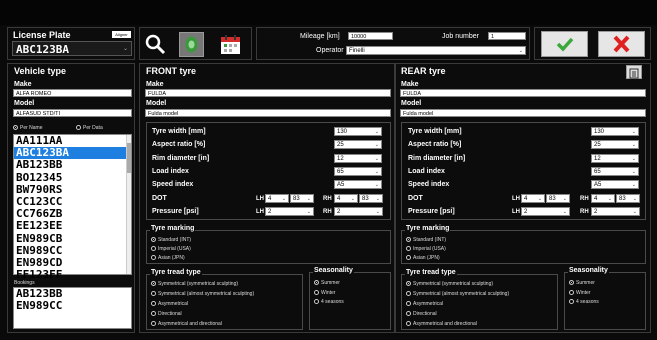 Image resolution: width=657 pixels, height=340 pixels. I want to click on rear-tread-radio: Symmetrical (symmetrical sculpting), so click(449, 284).